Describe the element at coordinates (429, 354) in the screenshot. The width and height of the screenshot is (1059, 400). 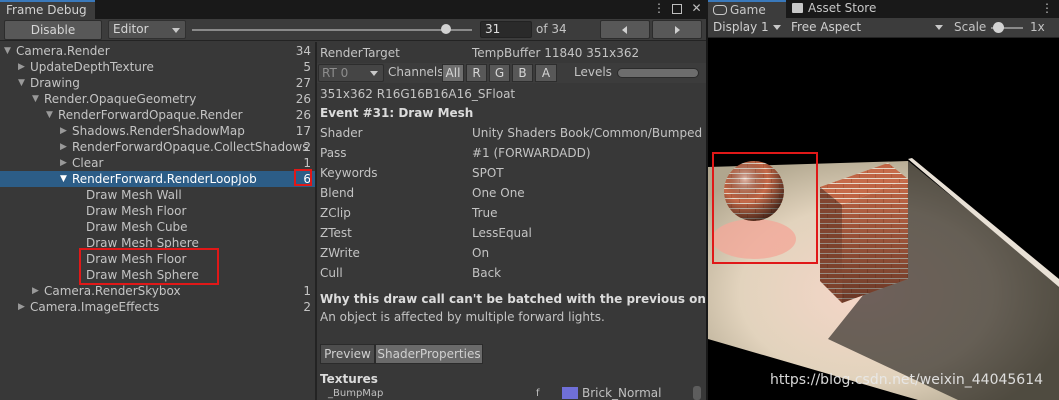
I see `tab-shader-properties: ShaderProperties` at that location.